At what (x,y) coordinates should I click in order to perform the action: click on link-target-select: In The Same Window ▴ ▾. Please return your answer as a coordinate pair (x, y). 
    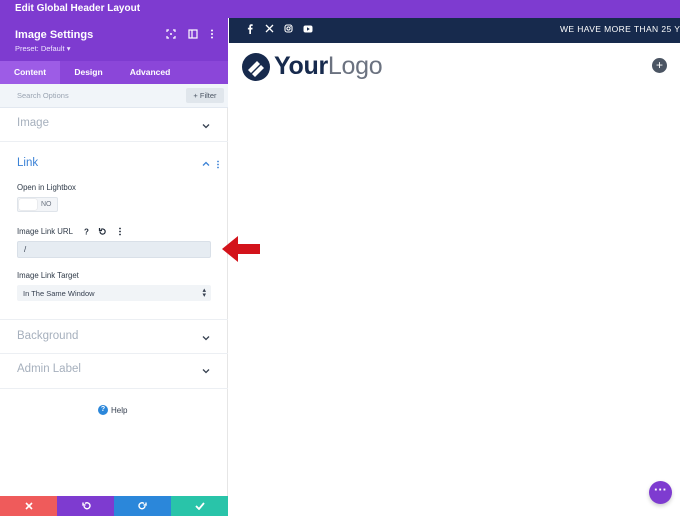
    Looking at the image, I should click on (114, 293).